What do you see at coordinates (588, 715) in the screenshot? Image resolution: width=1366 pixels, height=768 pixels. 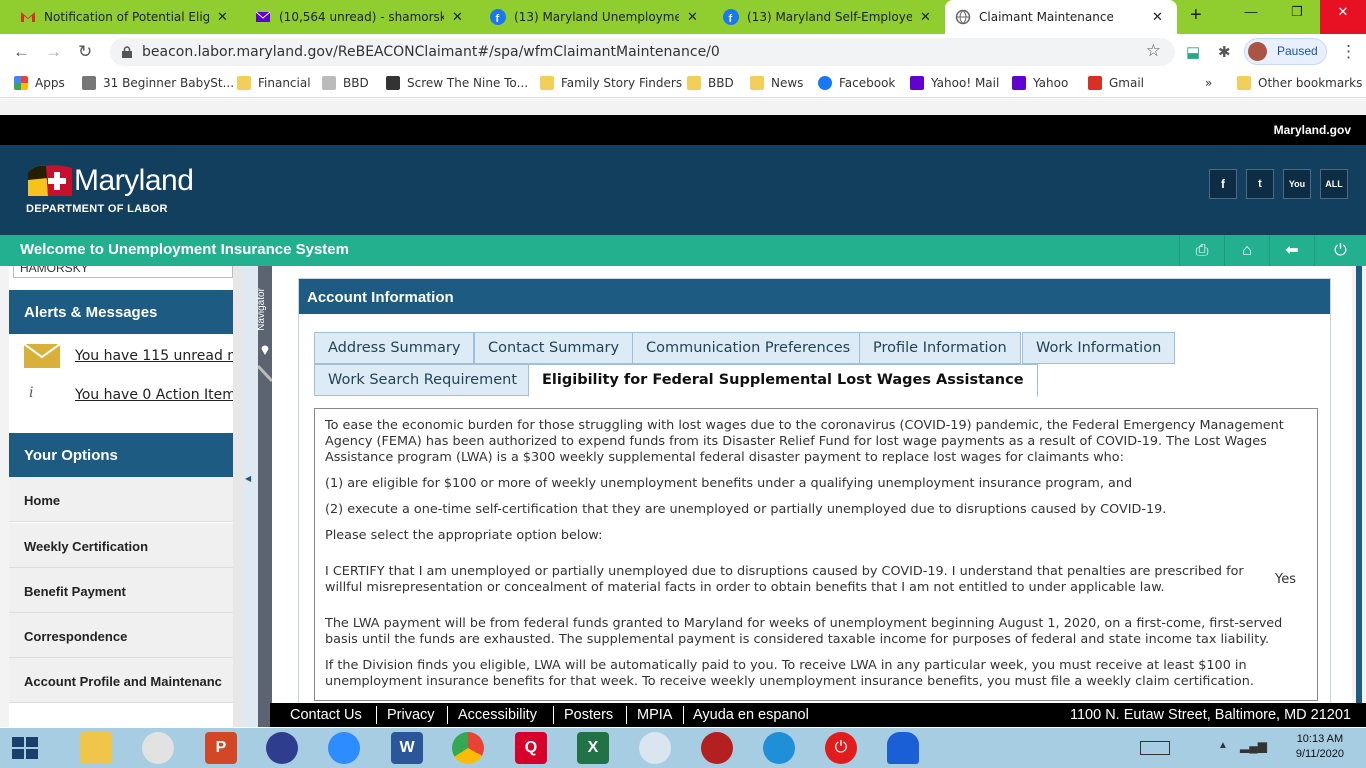 I see `footer-posters: Posters` at bounding box center [588, 715].